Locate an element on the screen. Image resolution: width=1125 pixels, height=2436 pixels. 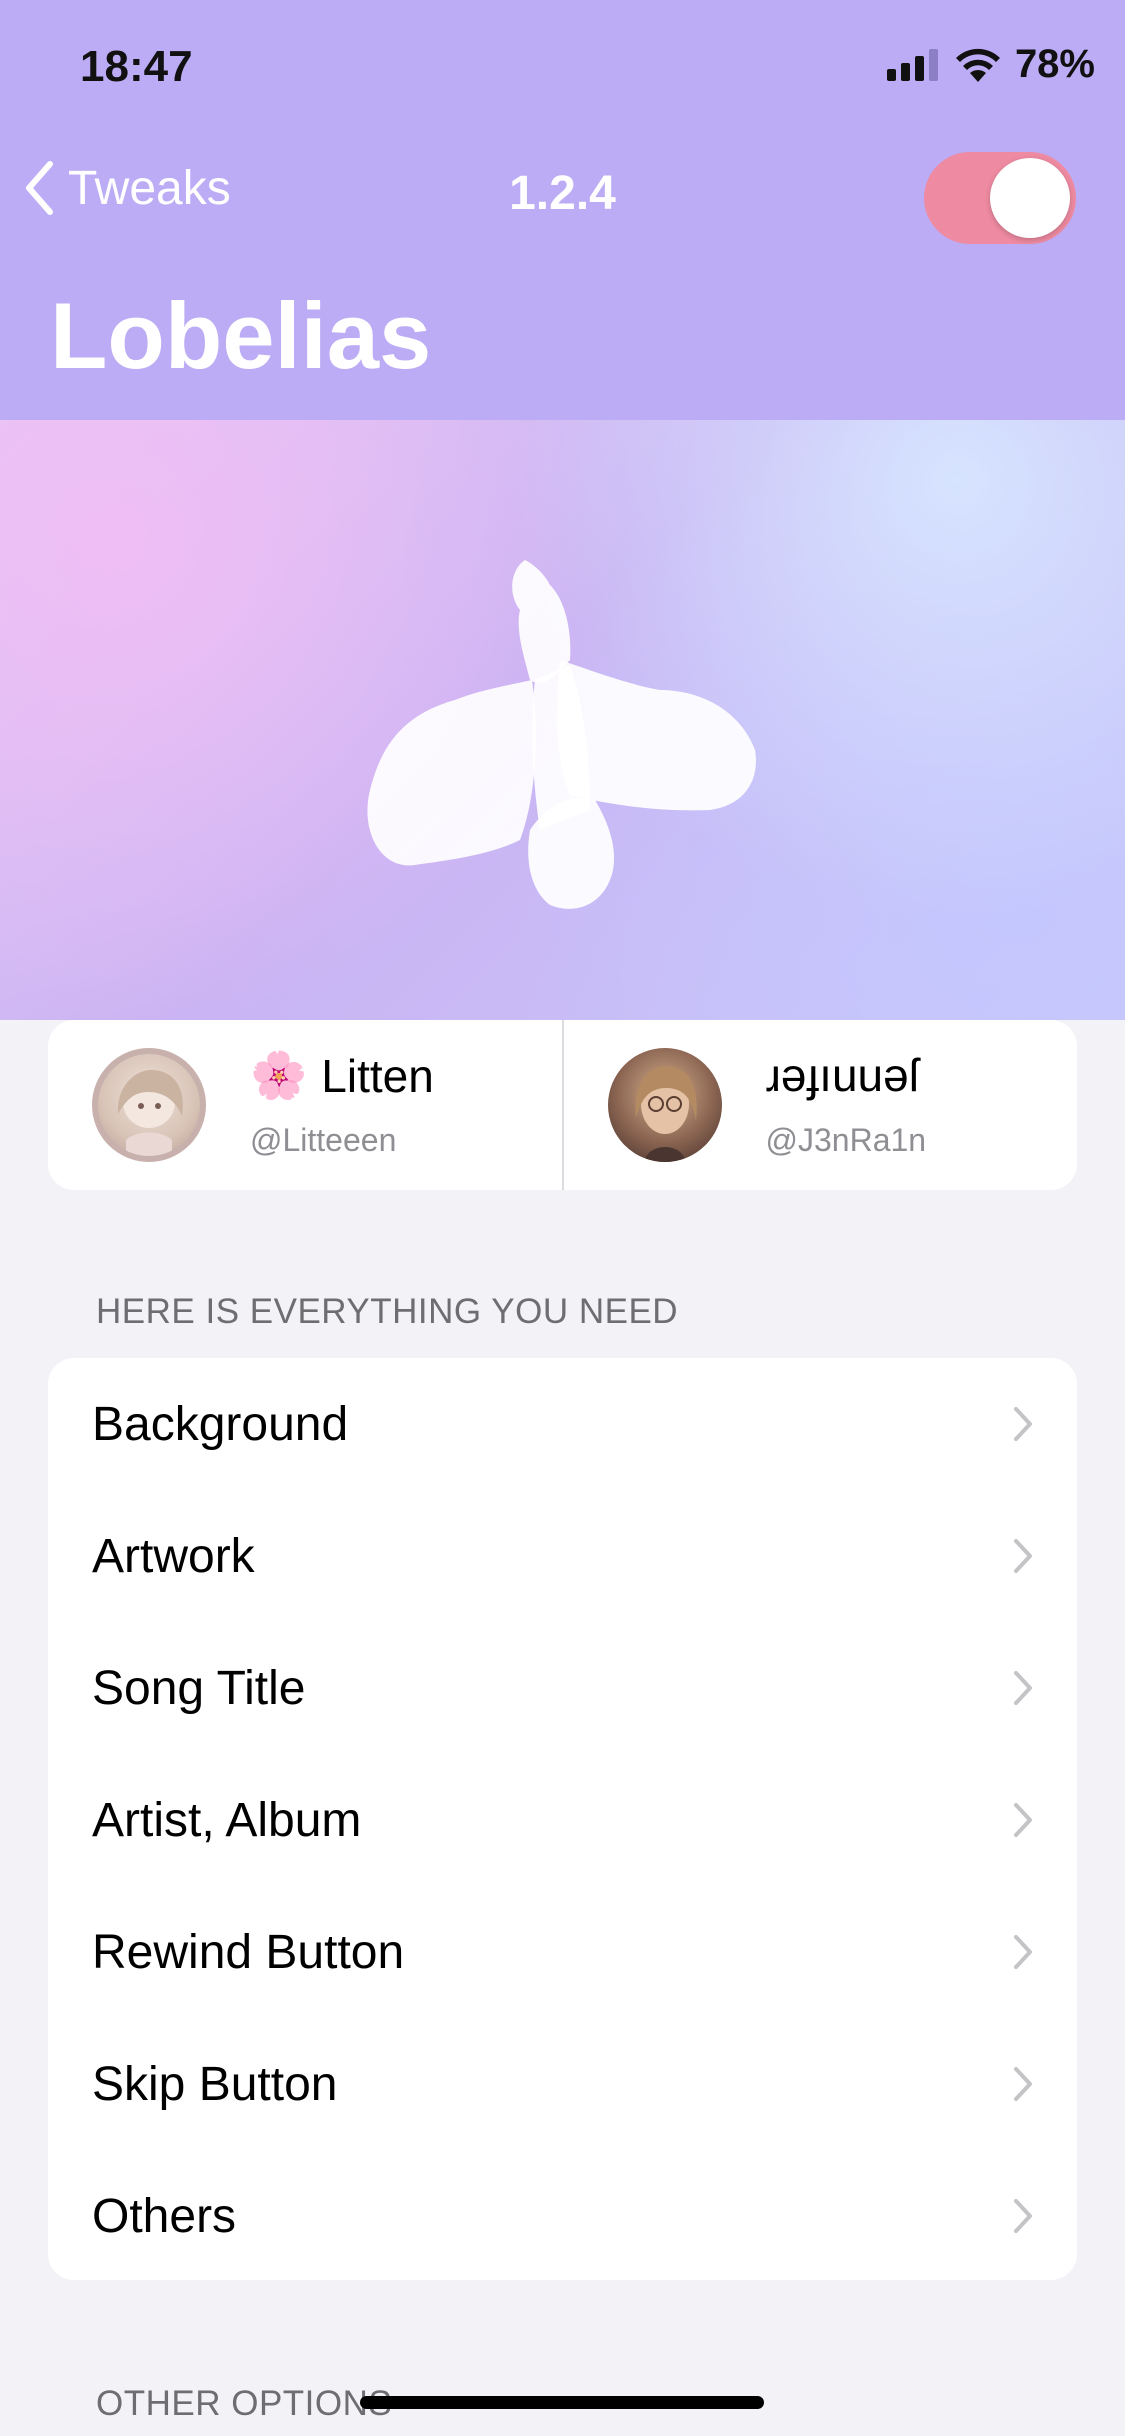
credit-name-text: Litten is located at coordinates (377, 1075).